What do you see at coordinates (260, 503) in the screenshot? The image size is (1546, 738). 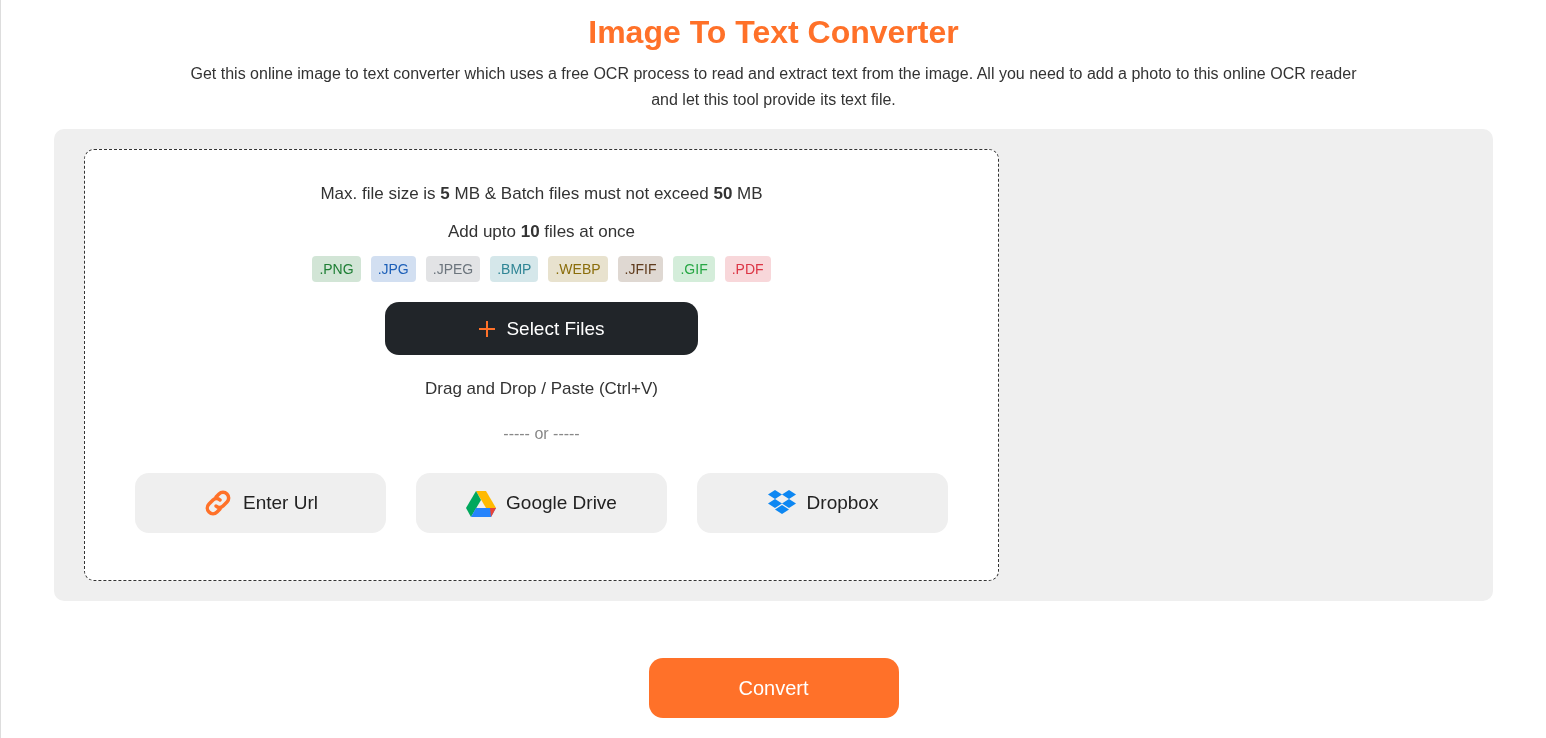 I see `source-button: Enter Url` at bounding box center [260, 503].